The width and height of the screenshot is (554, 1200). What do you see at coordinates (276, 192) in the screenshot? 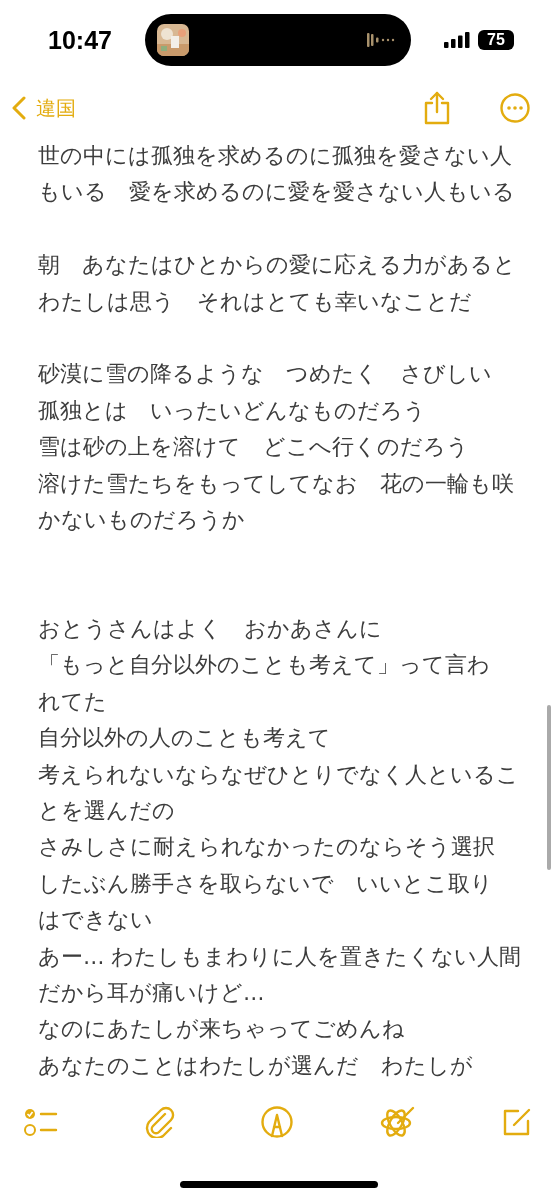
I see `note-line: もいる 愛を求めるのに愛を愛さない人もいる` at bounding box center [276, 192].